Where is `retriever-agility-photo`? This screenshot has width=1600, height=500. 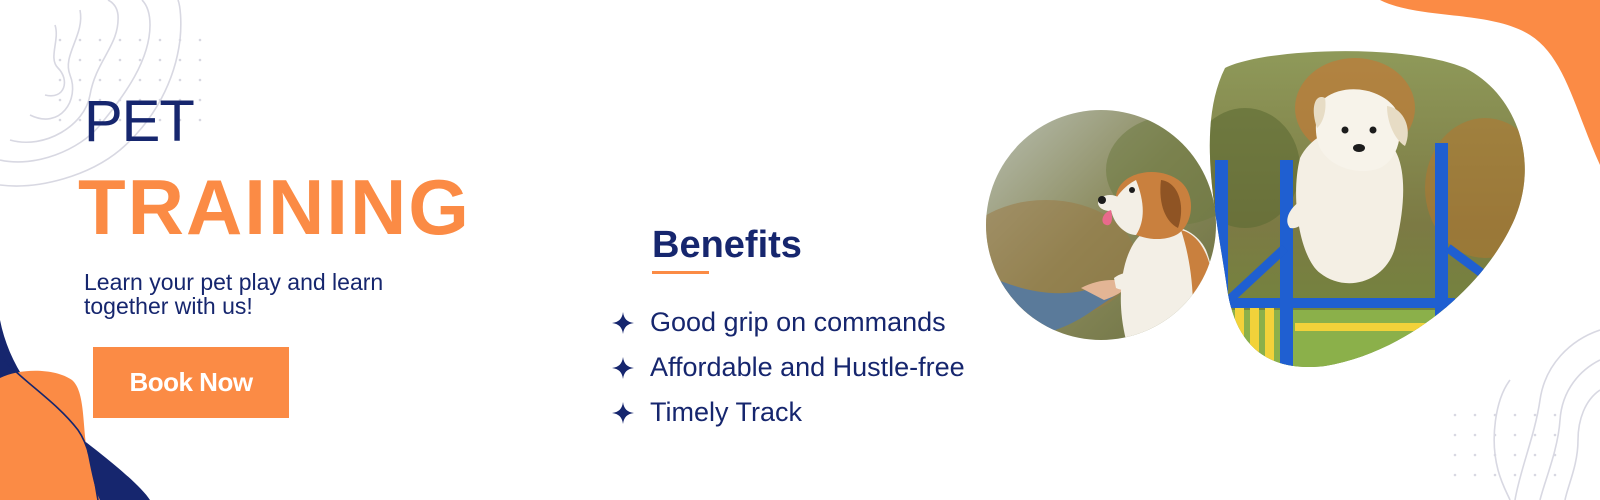 retriever-agility-photo is located at coordinates (1367, 209).